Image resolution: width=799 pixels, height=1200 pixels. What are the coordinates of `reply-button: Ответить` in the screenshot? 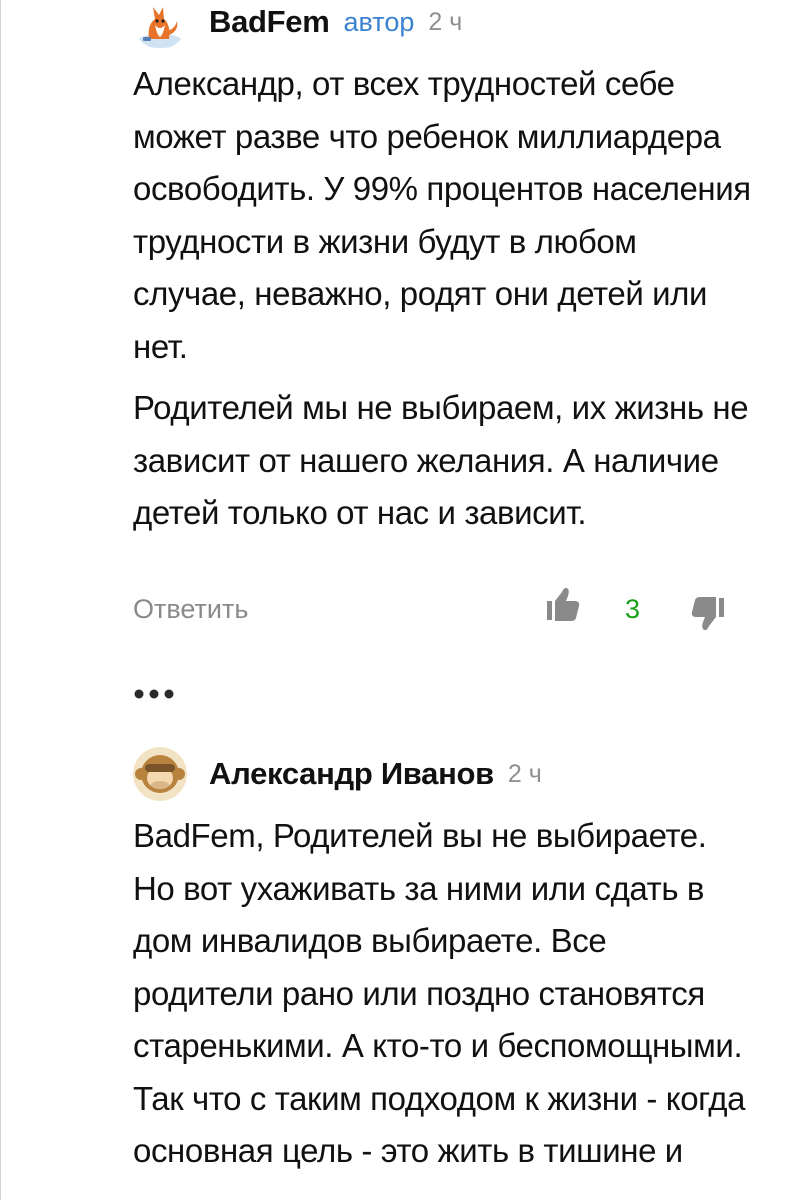 It's located at (190, 609).